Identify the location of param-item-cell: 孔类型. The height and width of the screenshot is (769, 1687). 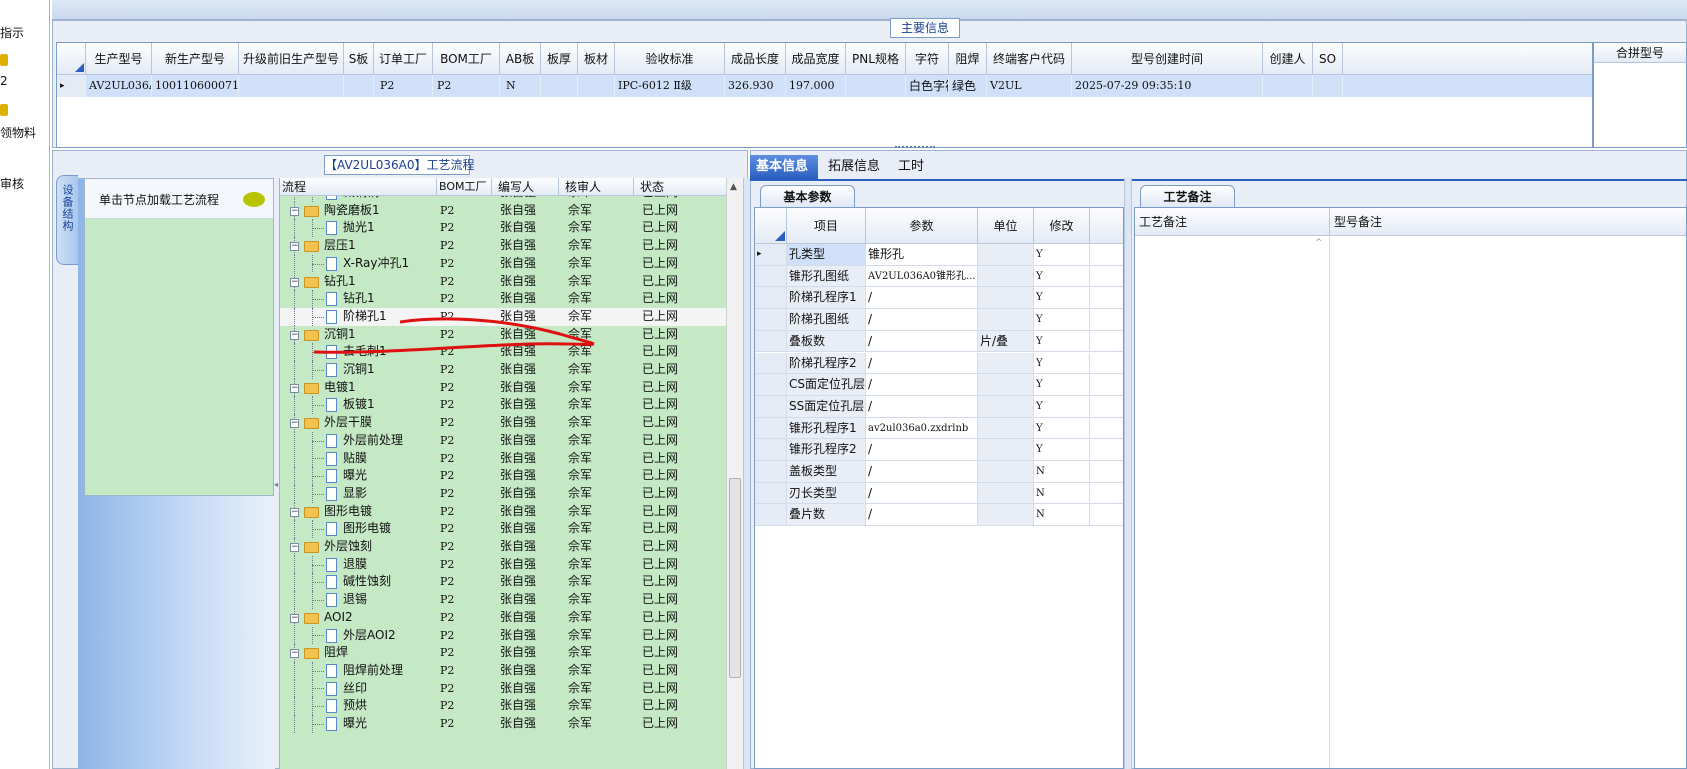
(826, 255).